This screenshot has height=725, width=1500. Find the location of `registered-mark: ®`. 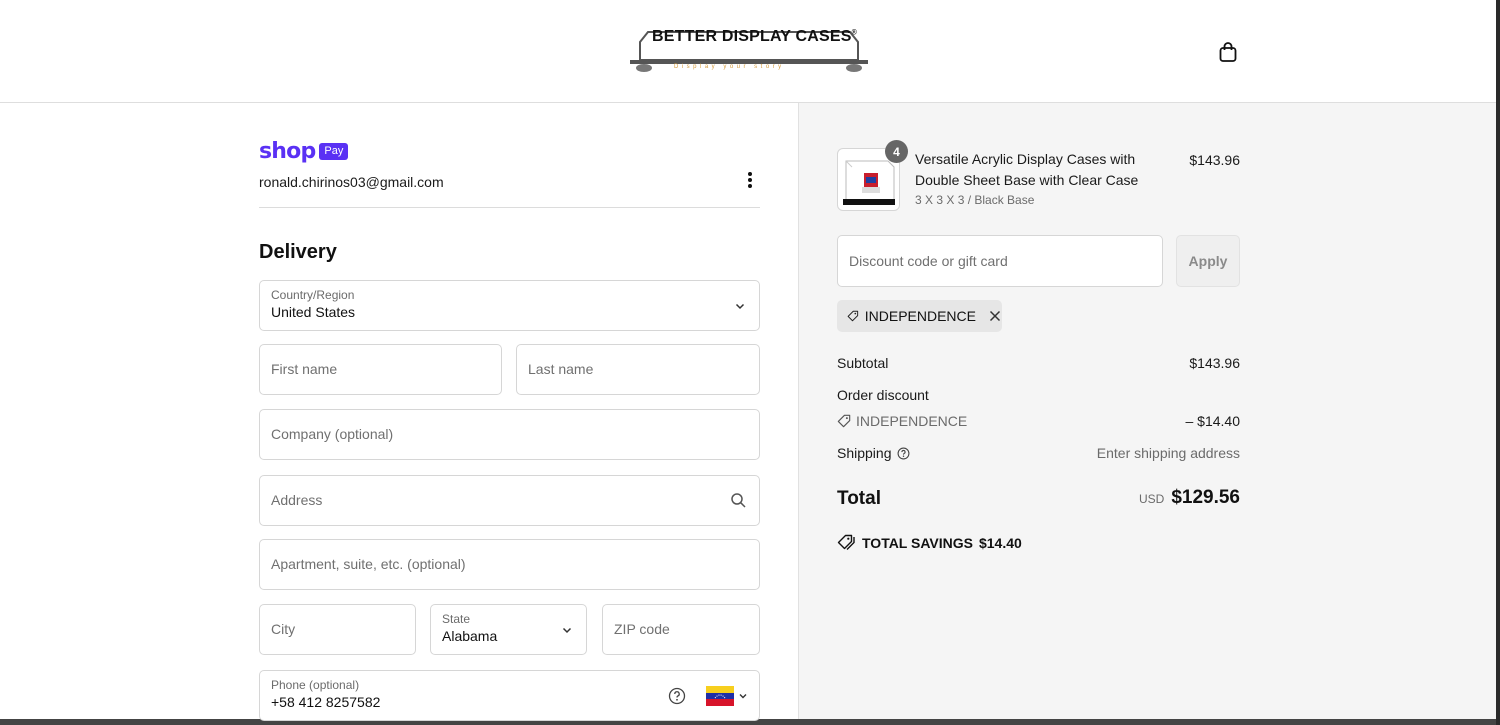

registered-mark: ® is located at coordinates (854, 33).